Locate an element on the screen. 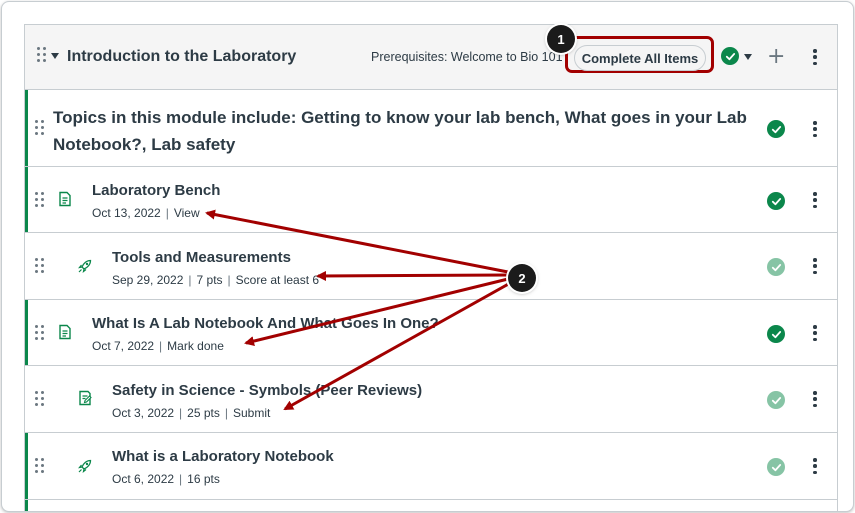 The height and width of the screenshot is (513, 855). item-points: 25 pts is located at coordinates (203, 413).